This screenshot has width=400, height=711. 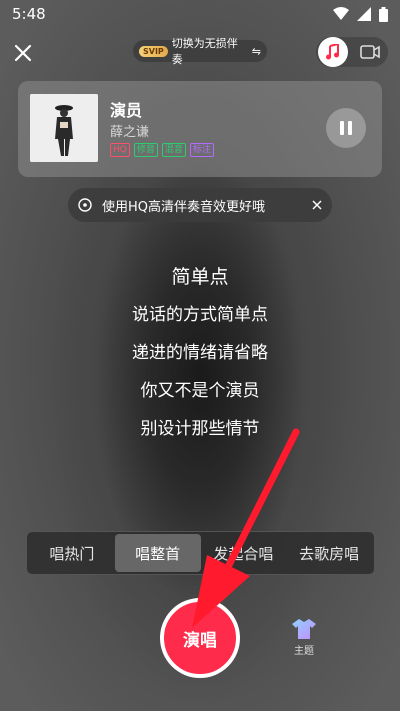 What do you see at coordinates (130, 132) in the screenshot?
I see `song-artist: 薛之谦` at bounding box center [130, 132].